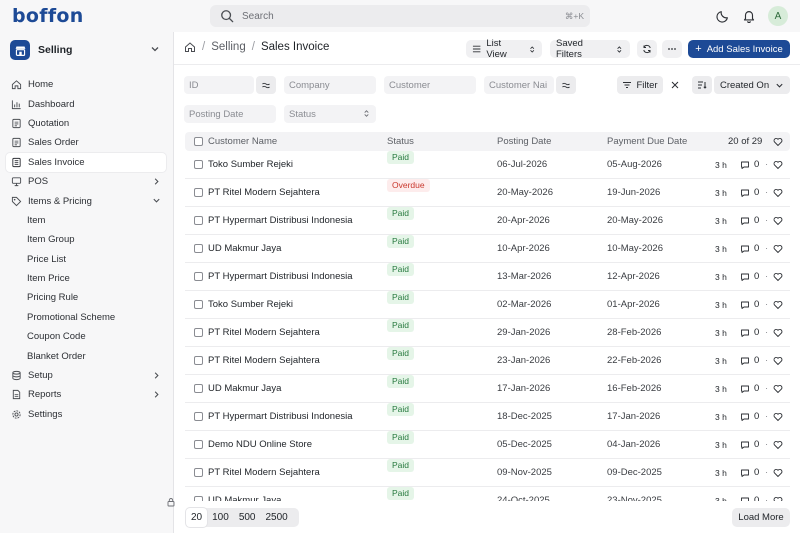 This screenshot has height=533, width=800. Describe the element at coordinates (86, 336) in the screenshot. I see `sidebar-item-coupon-code: Coupon Code` at that location.